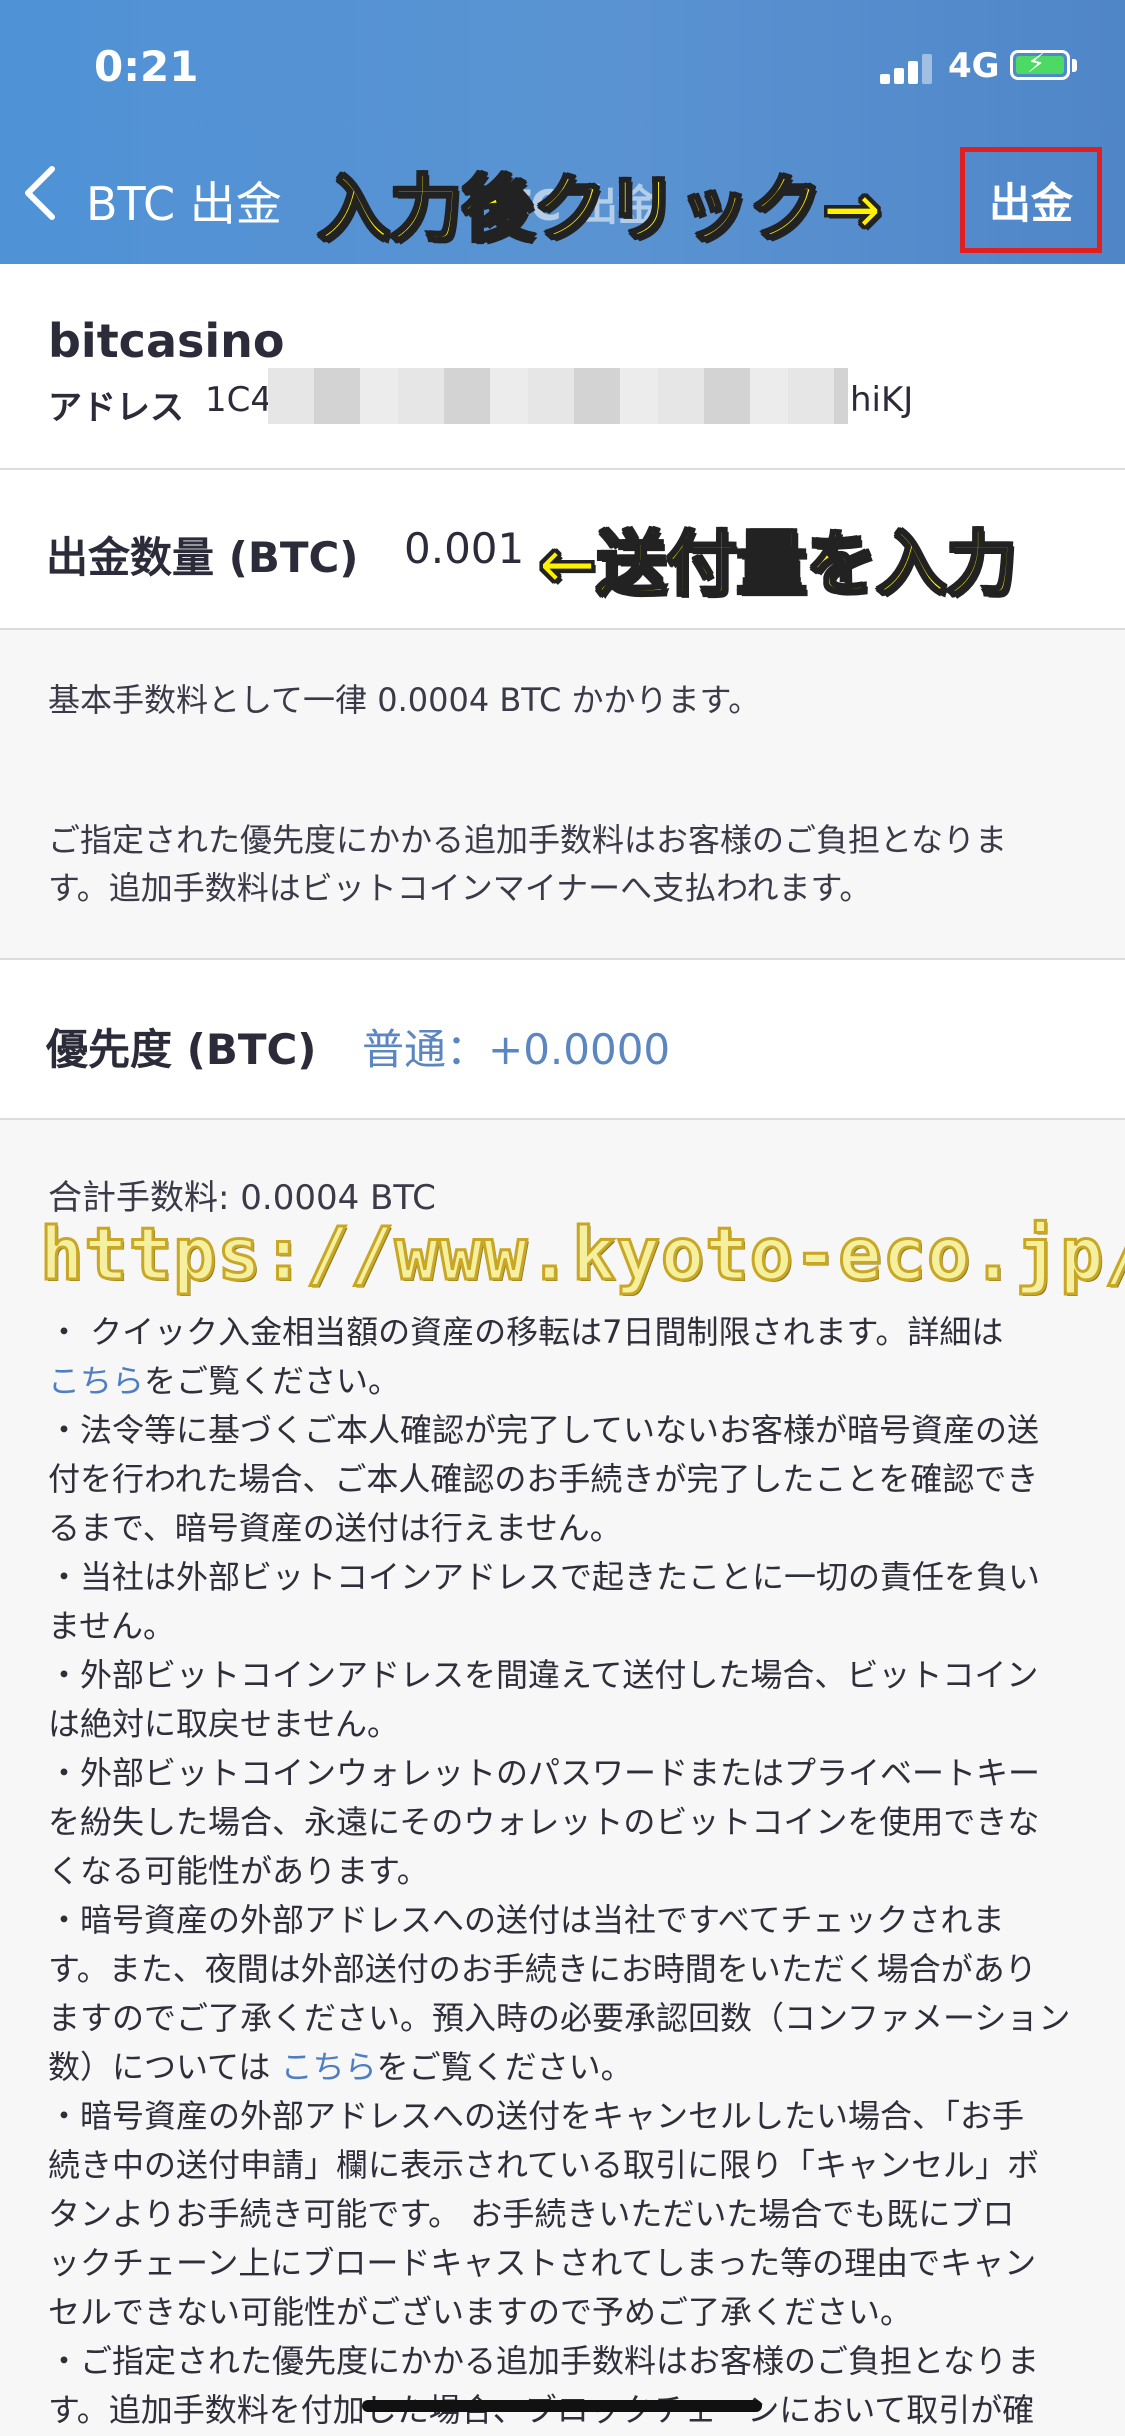  I want to click on annotation-click-after-input: 入力後クリック→, so click(599, 209).